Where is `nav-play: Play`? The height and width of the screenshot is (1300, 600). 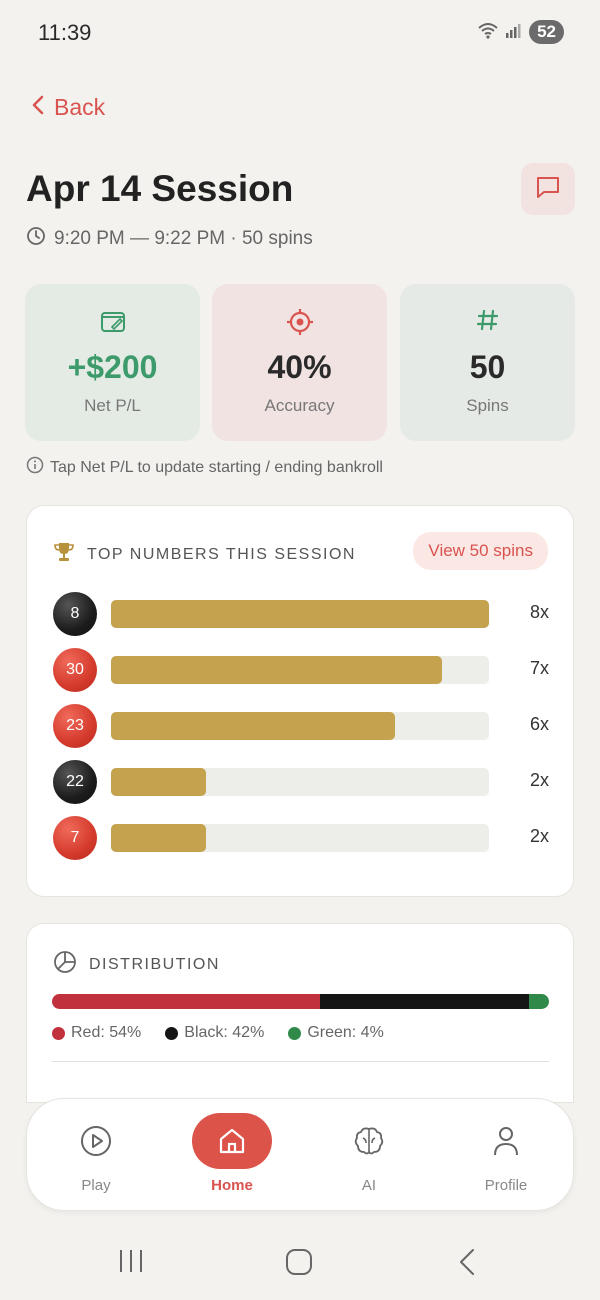
nav-play: Play is located at coordinates (96, 1155).